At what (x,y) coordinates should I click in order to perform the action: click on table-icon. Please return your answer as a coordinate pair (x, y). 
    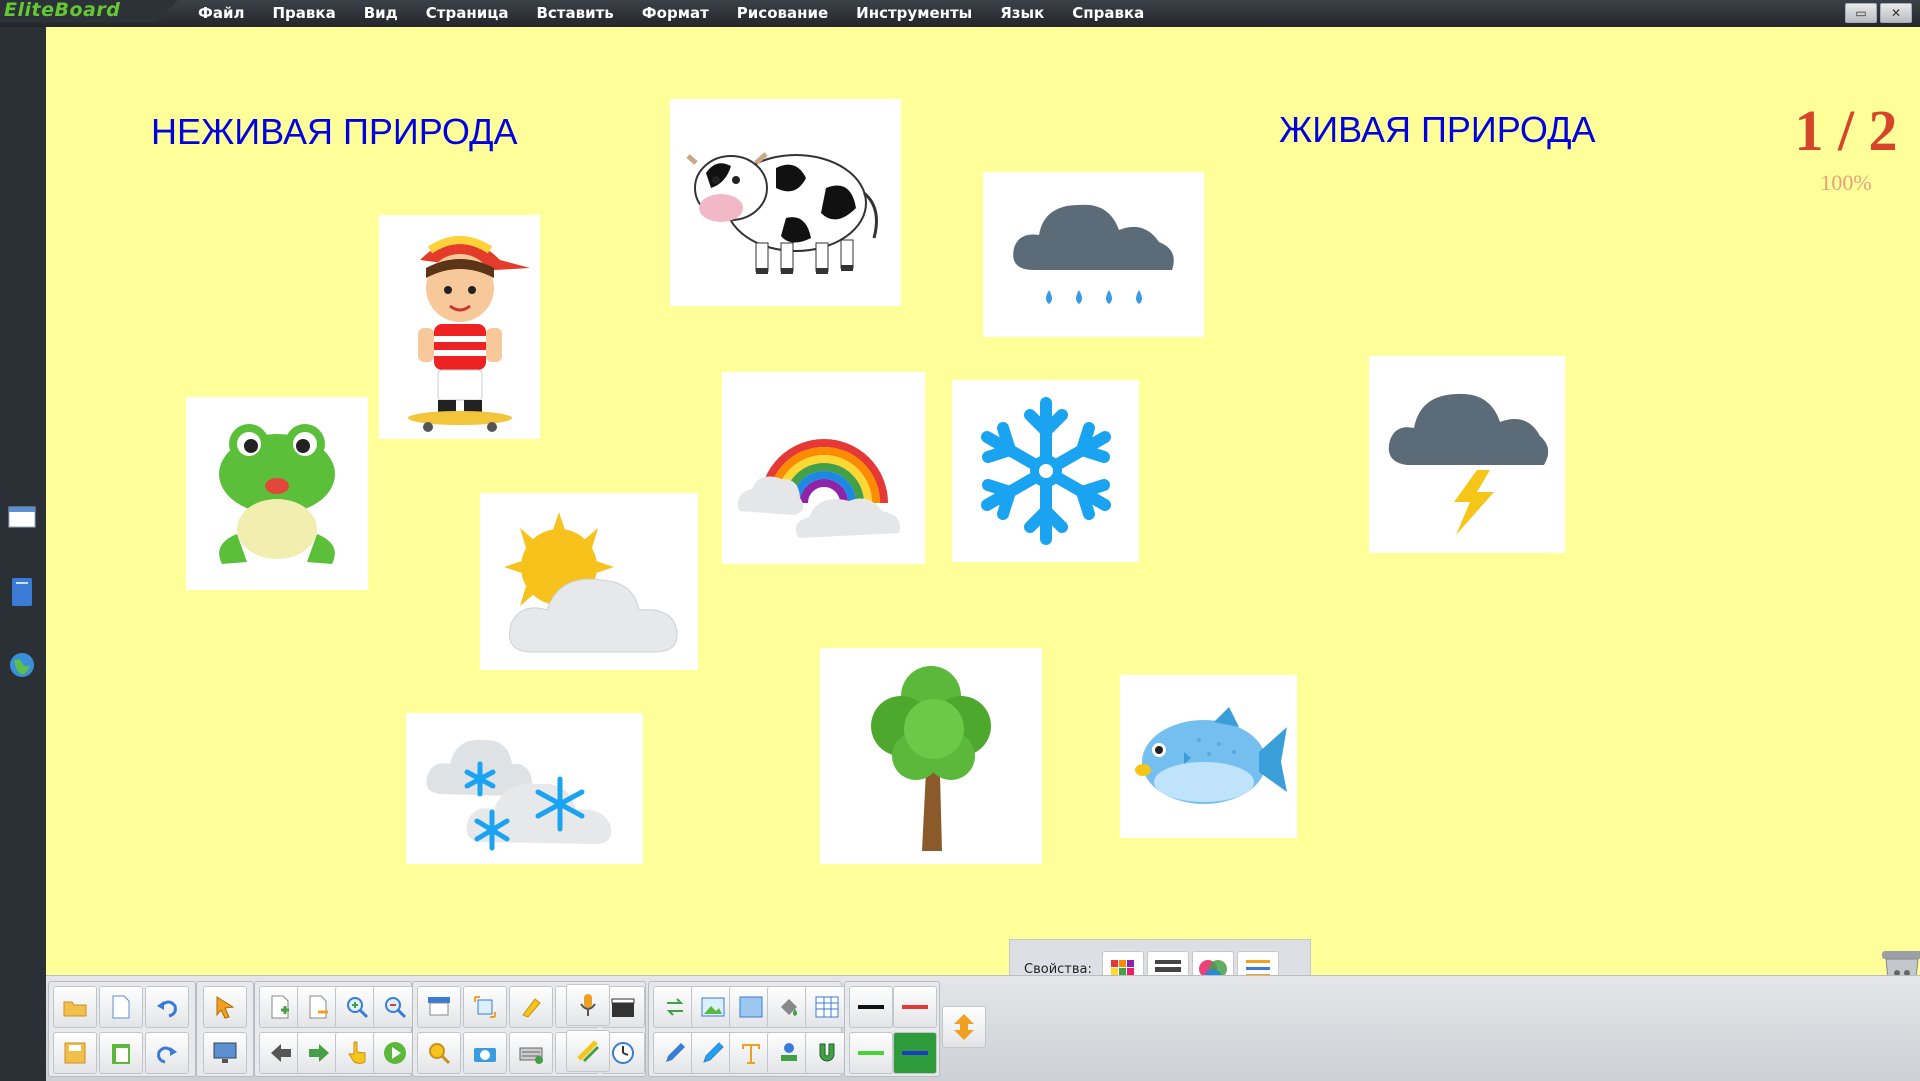
    Looking at the image, I should click on (827, 1007).